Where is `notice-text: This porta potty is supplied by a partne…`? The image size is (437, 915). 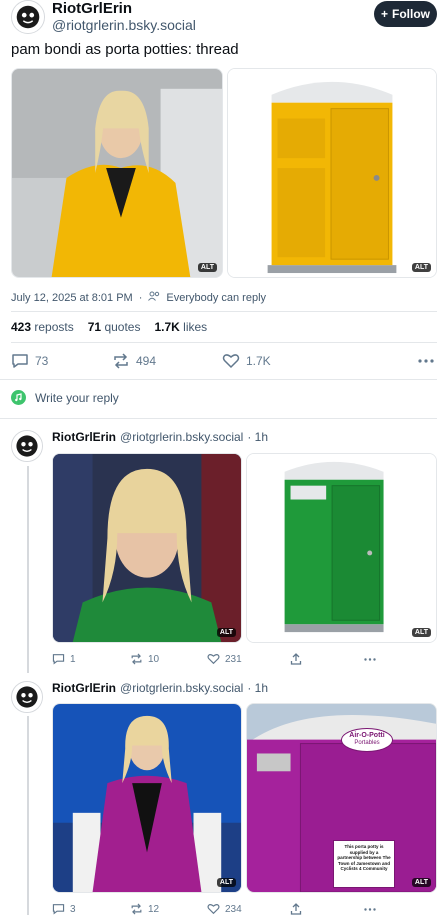 notice-text: This porta potty is supplied by a partne… is located at coordinates (364, 857).